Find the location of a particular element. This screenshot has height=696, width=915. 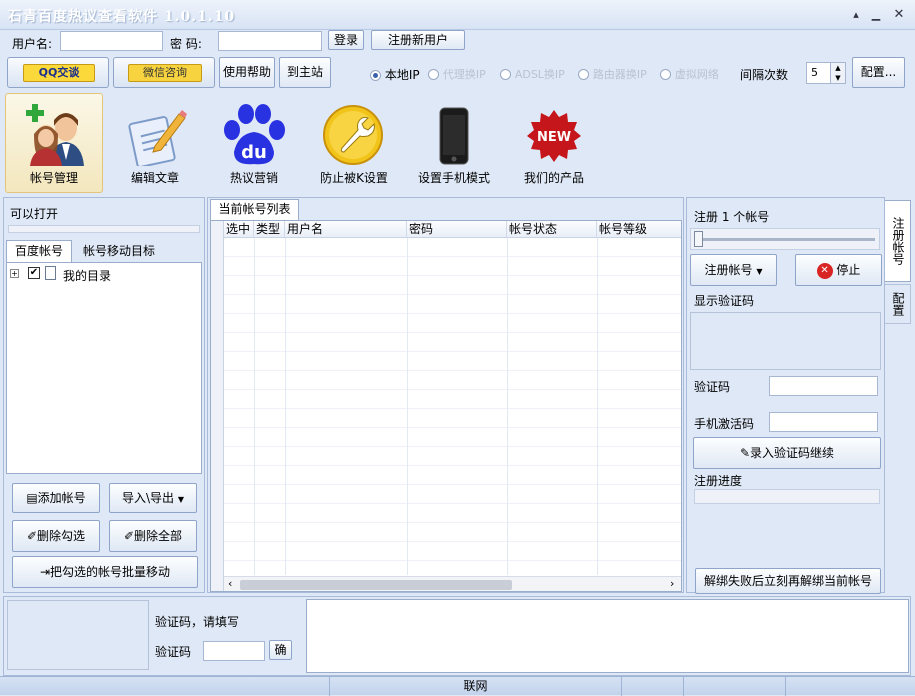

delete-all-button: ✐删除全部 is located at coordinates (153, 536).